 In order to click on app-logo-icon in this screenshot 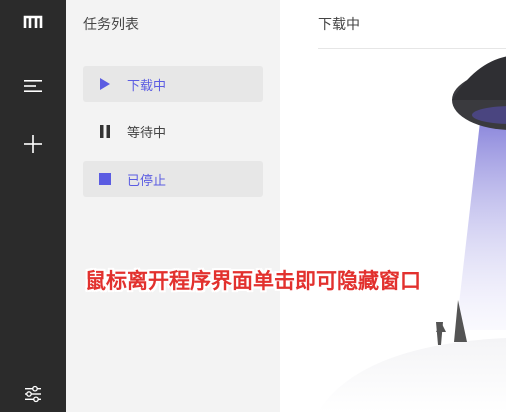, I will do `click(33, 22)`.